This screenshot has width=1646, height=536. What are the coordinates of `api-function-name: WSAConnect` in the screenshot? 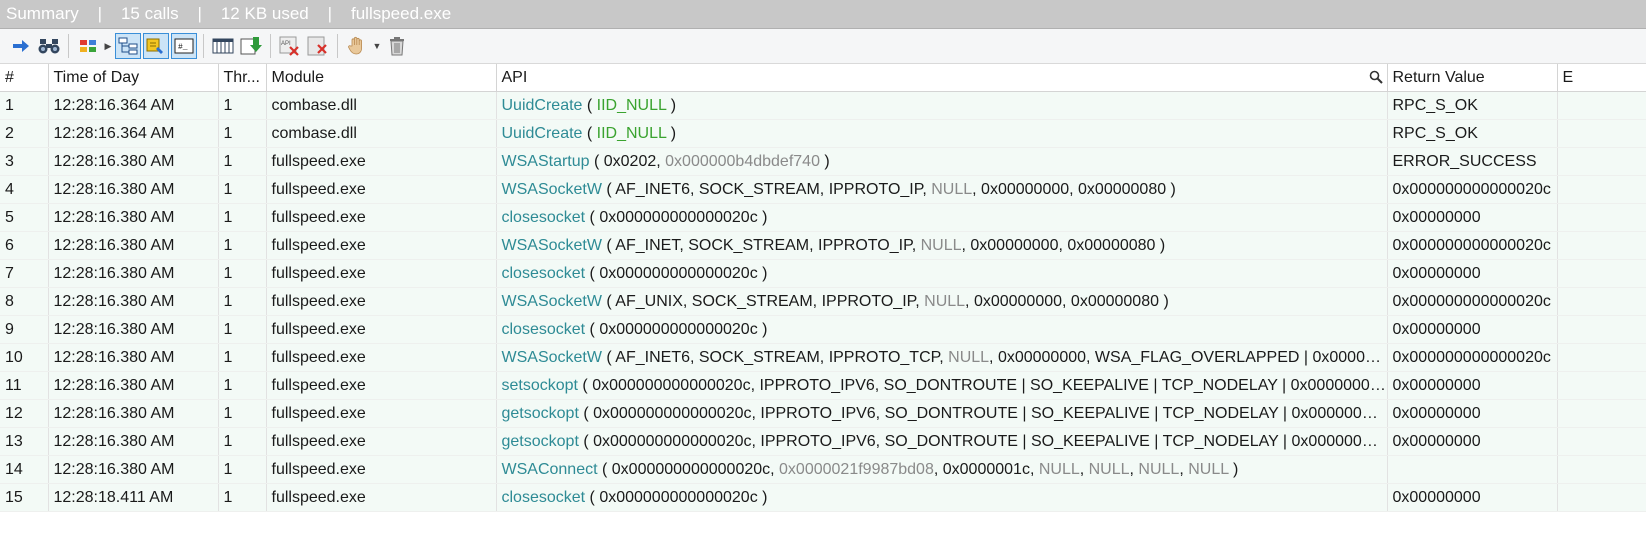 It's located at (549, 469).